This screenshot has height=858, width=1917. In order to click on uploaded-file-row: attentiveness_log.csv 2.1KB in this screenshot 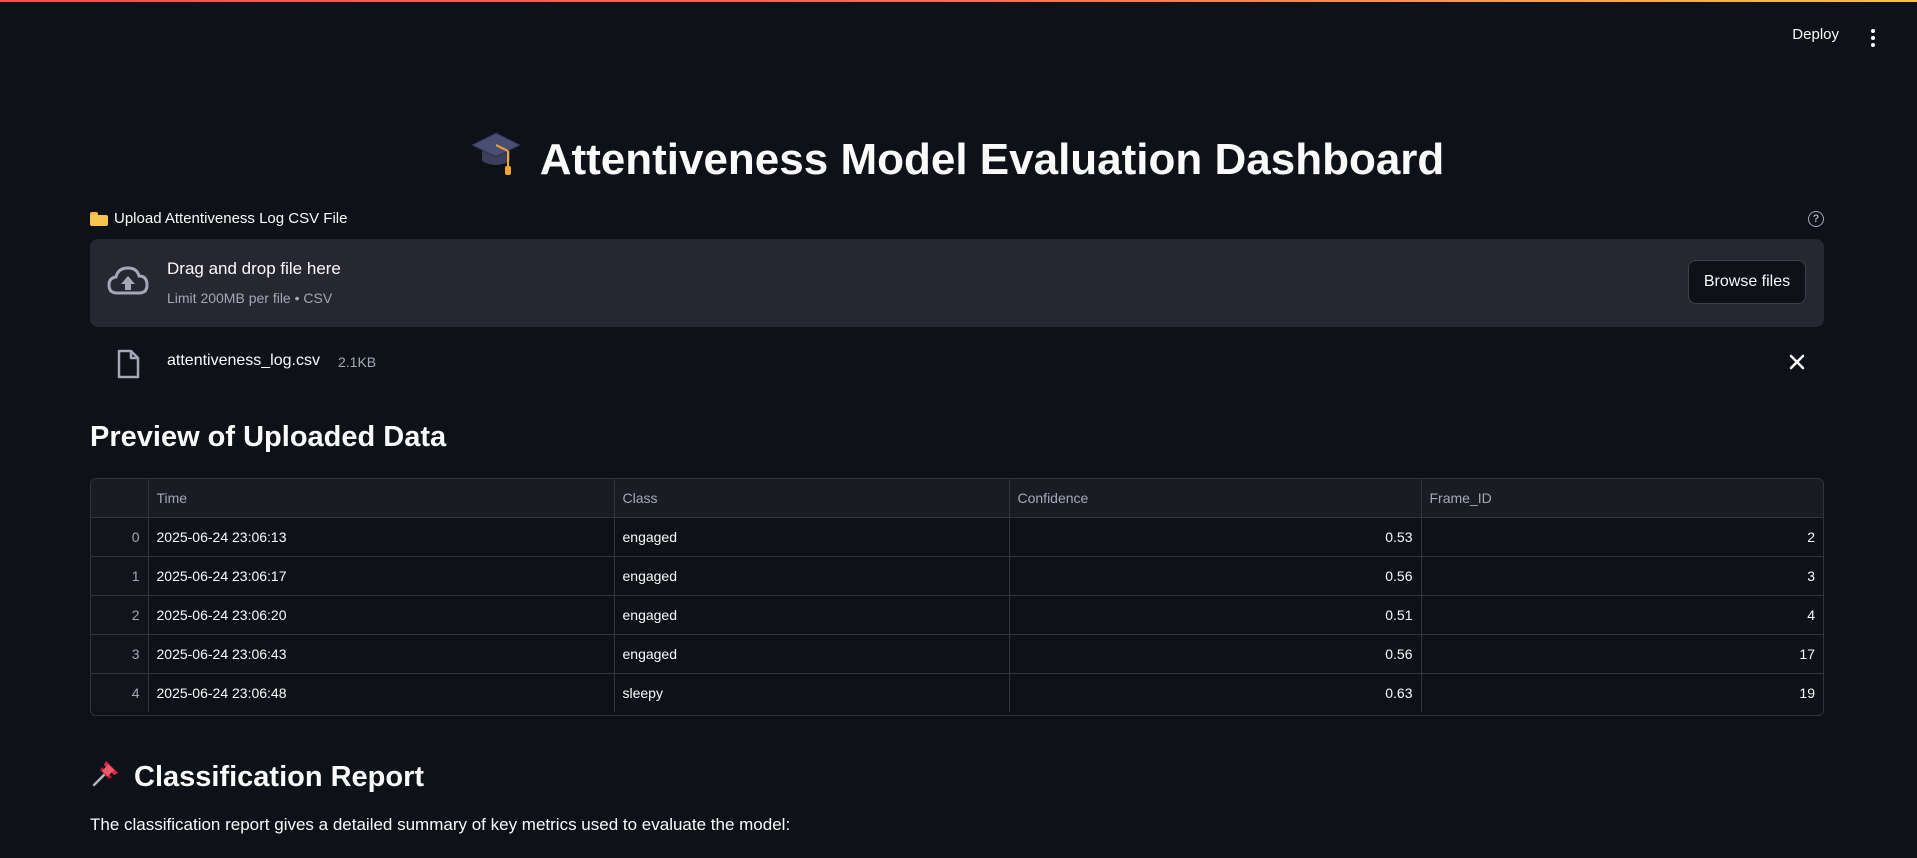, I will do `click(957, 363)`.